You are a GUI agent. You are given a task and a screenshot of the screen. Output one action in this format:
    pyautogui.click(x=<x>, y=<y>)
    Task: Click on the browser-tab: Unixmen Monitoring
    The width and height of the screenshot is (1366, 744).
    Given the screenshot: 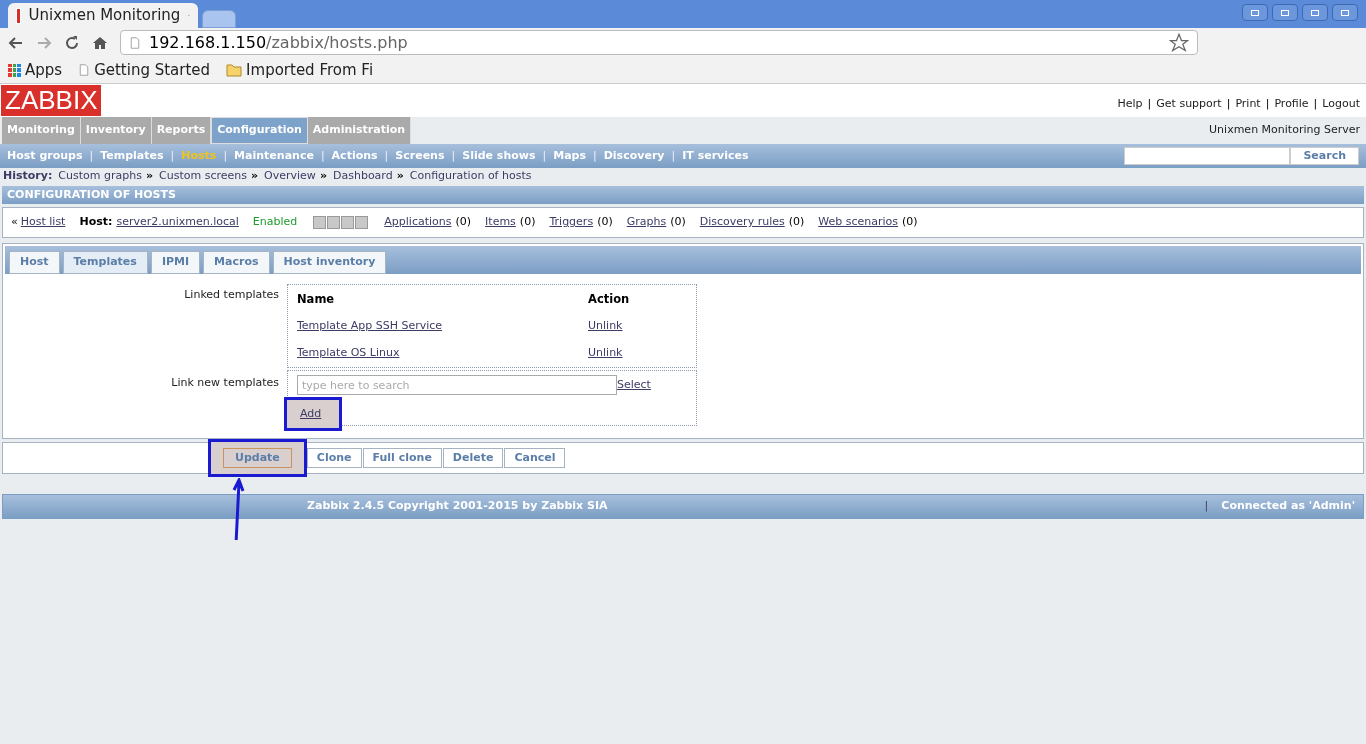 What is the action you would take?
    pyautogui.click(x=103, y=15)
    